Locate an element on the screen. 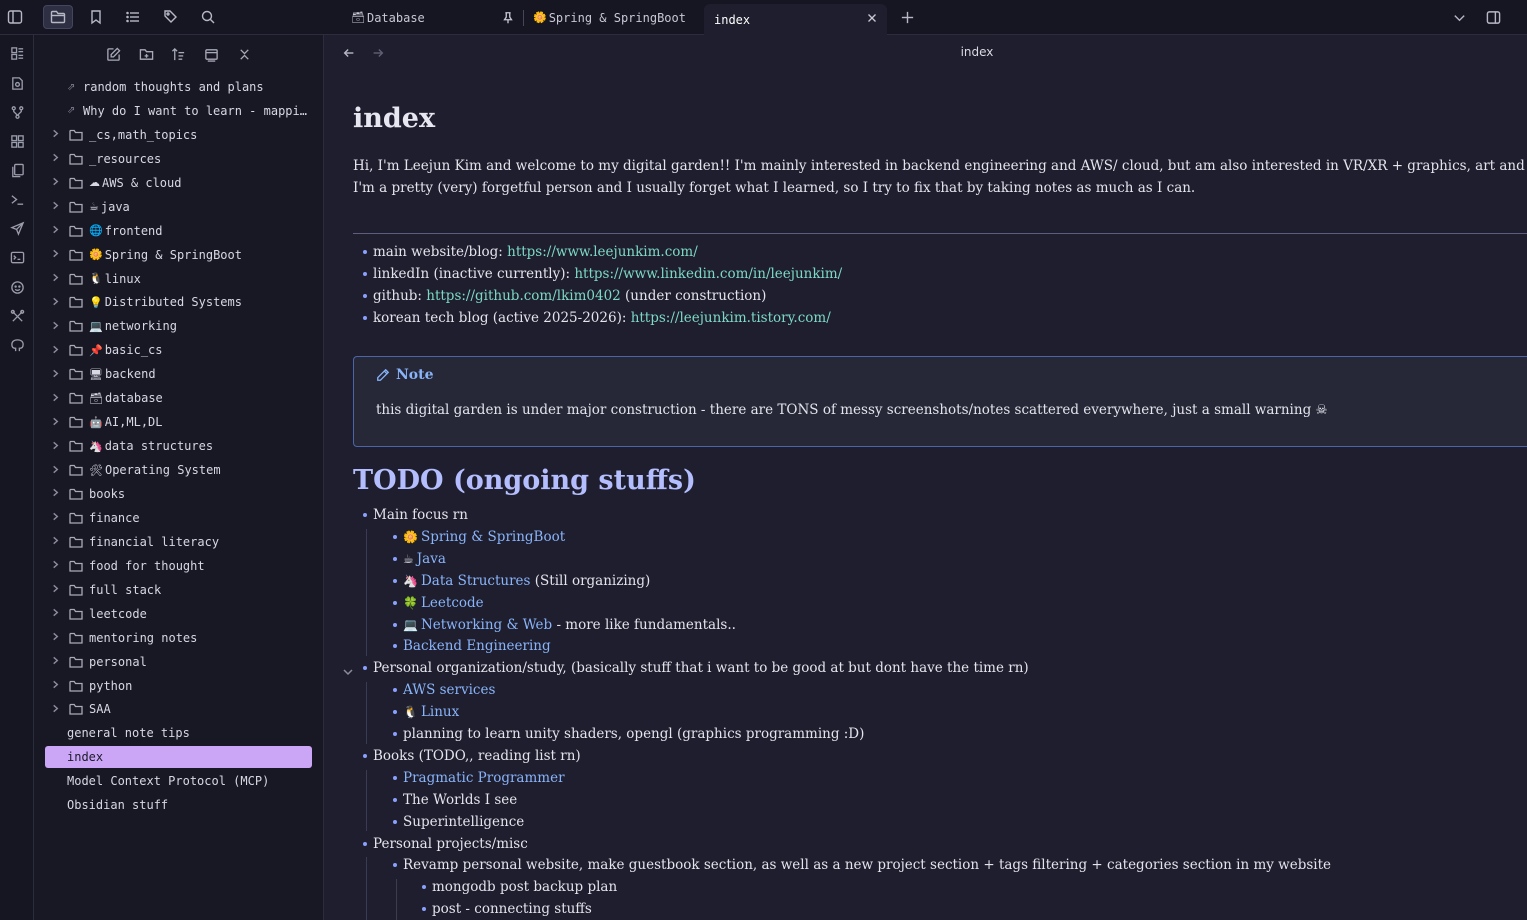  external-link: https://www.linkedin.com/in/leejunkim/ is located at coordinates (708, 274).